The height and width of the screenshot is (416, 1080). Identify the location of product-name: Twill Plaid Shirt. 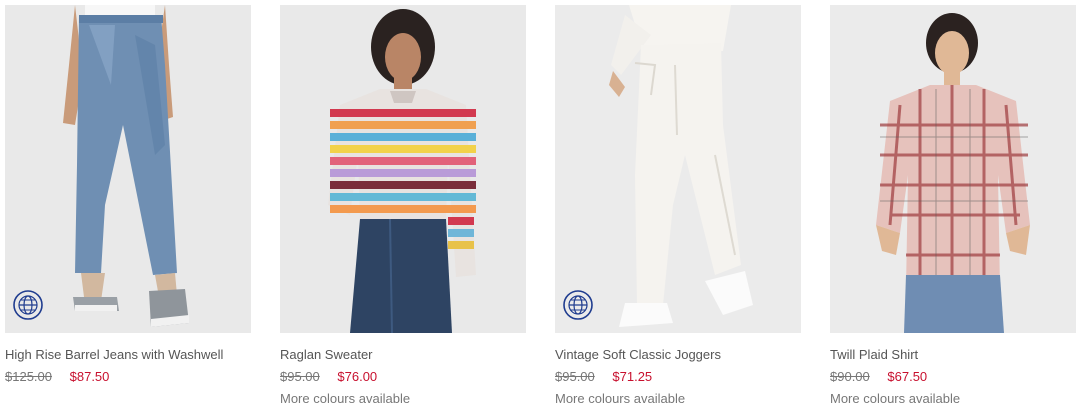
(953, 355).